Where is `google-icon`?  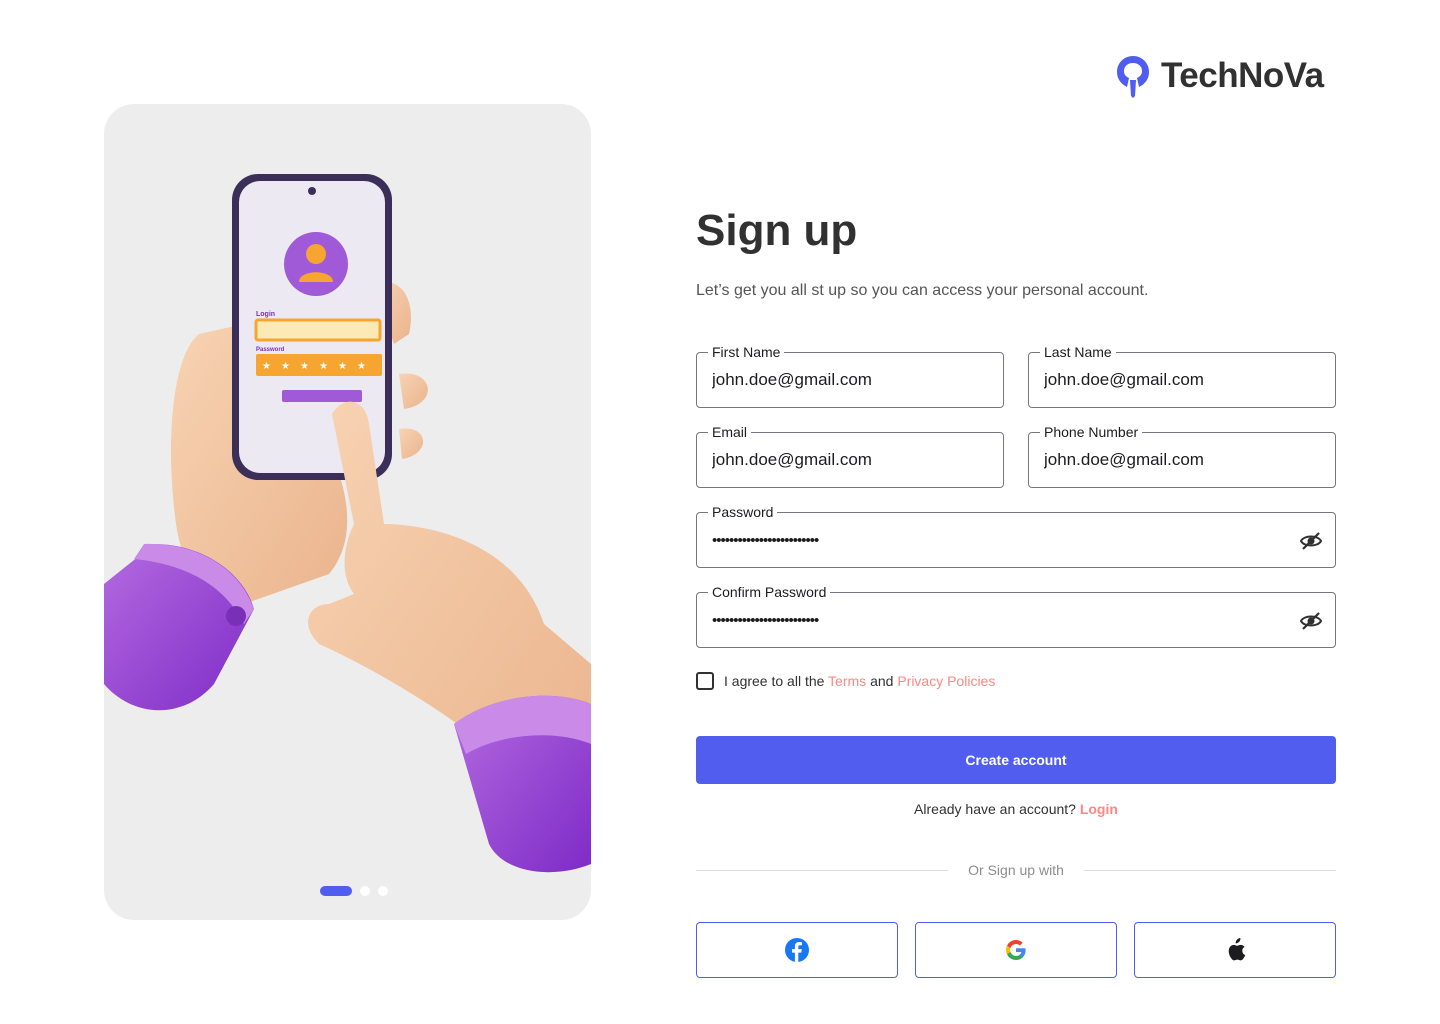
google-icon is located at coordinates (1016, 950).